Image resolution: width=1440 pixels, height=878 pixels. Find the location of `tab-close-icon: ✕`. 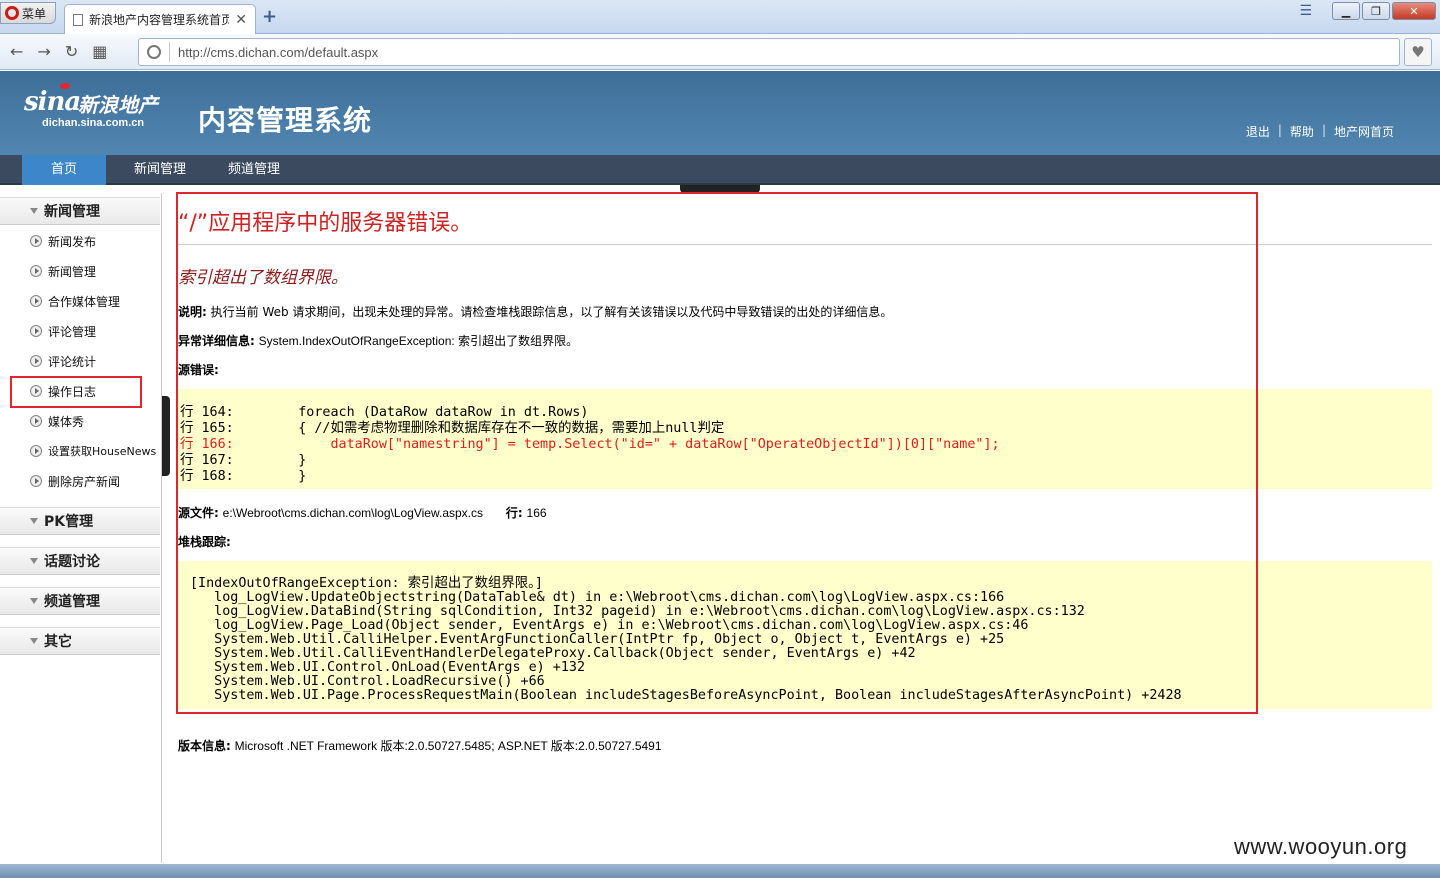

tab-close-icon: ✕ is located at coordinates (241, 20).